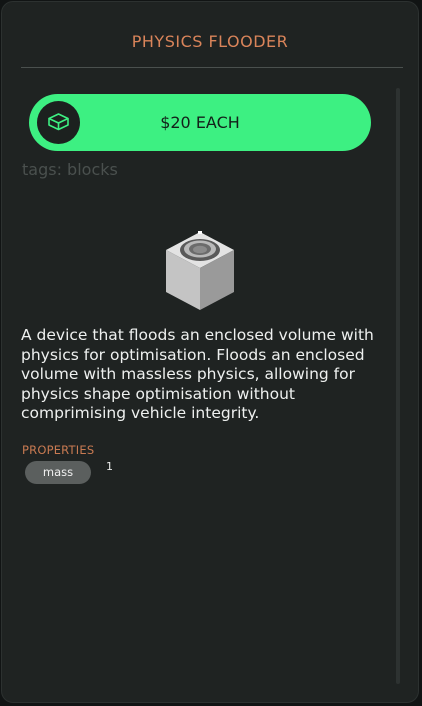  What do you see at coordinates (200, 270) in the screenshot?
I see `product-block-icon` at bounding box center [200, 270].